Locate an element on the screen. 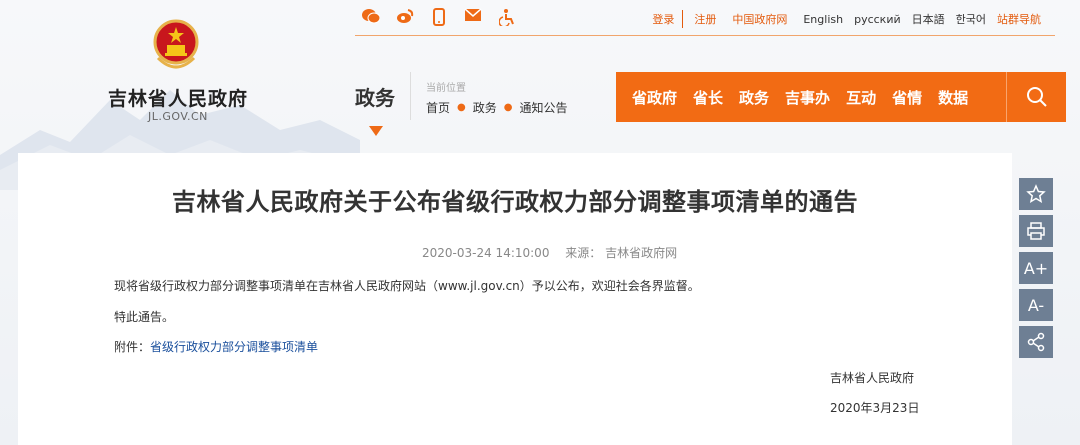 The height and width of the screenshot is (445, 1080). register-link: 注册 is located at coordinates (705, 19).